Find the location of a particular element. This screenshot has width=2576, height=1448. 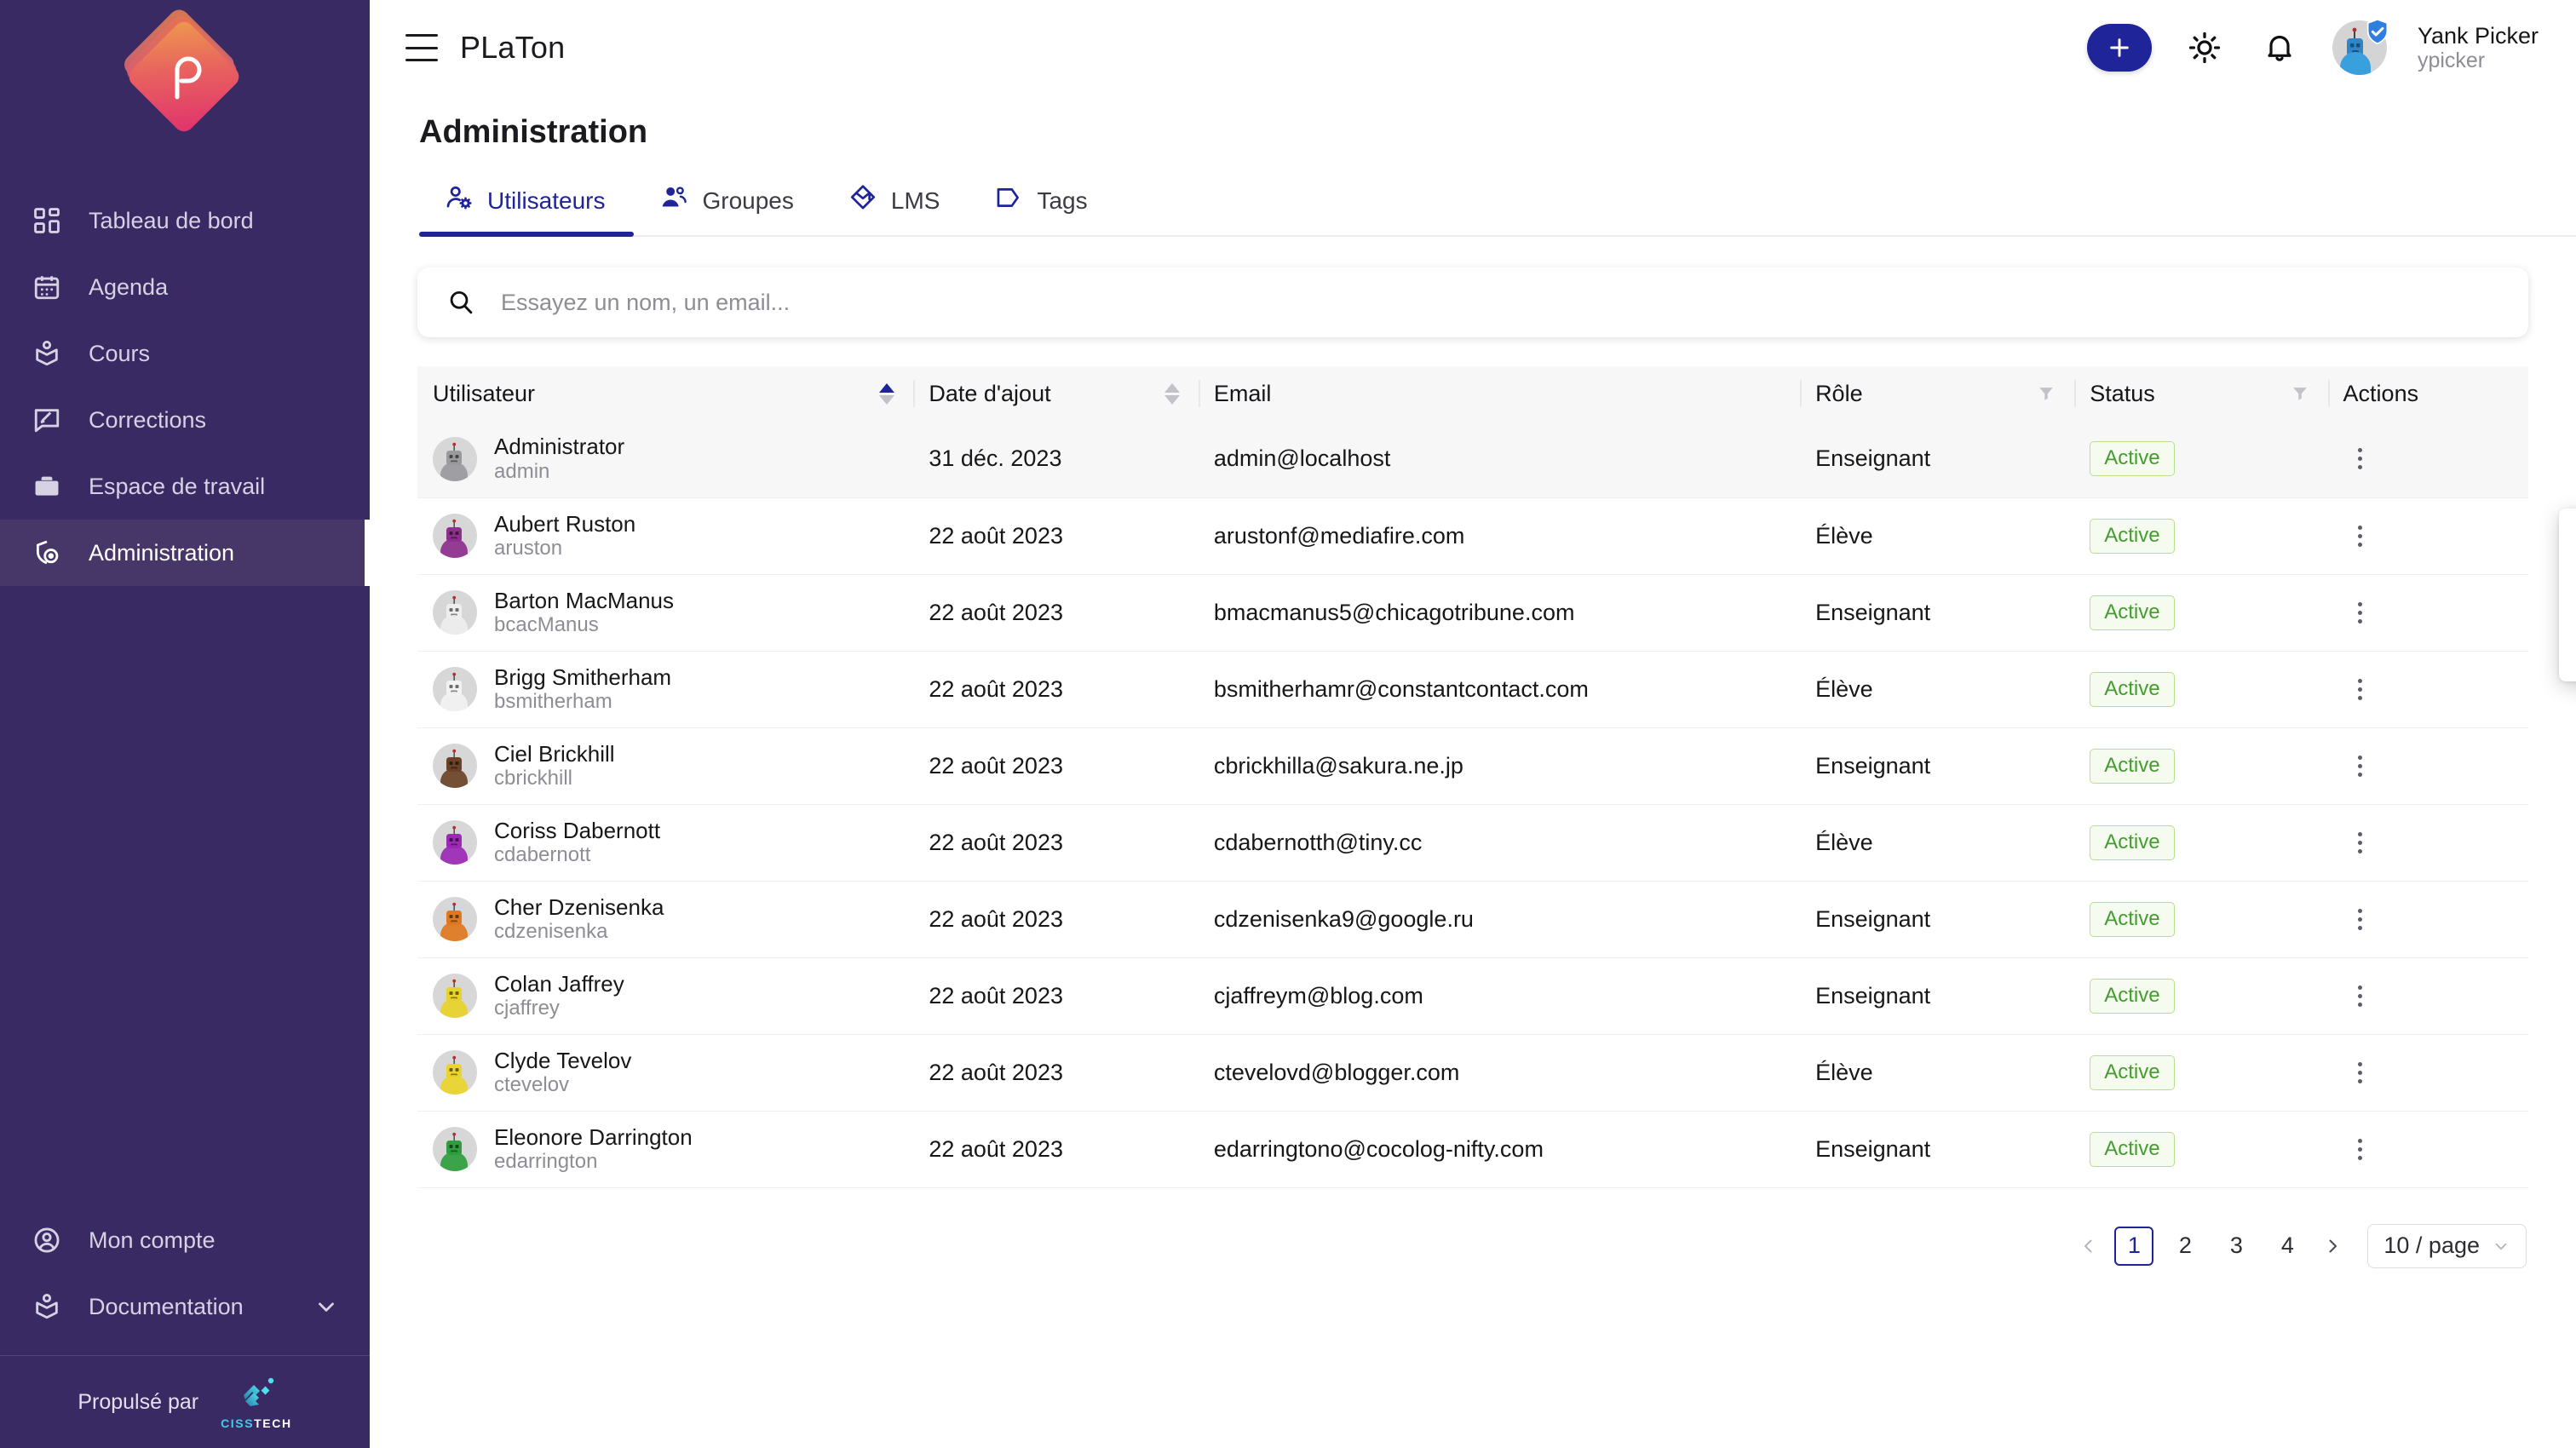

user-cog-icon is located at coordinates (459, 201).